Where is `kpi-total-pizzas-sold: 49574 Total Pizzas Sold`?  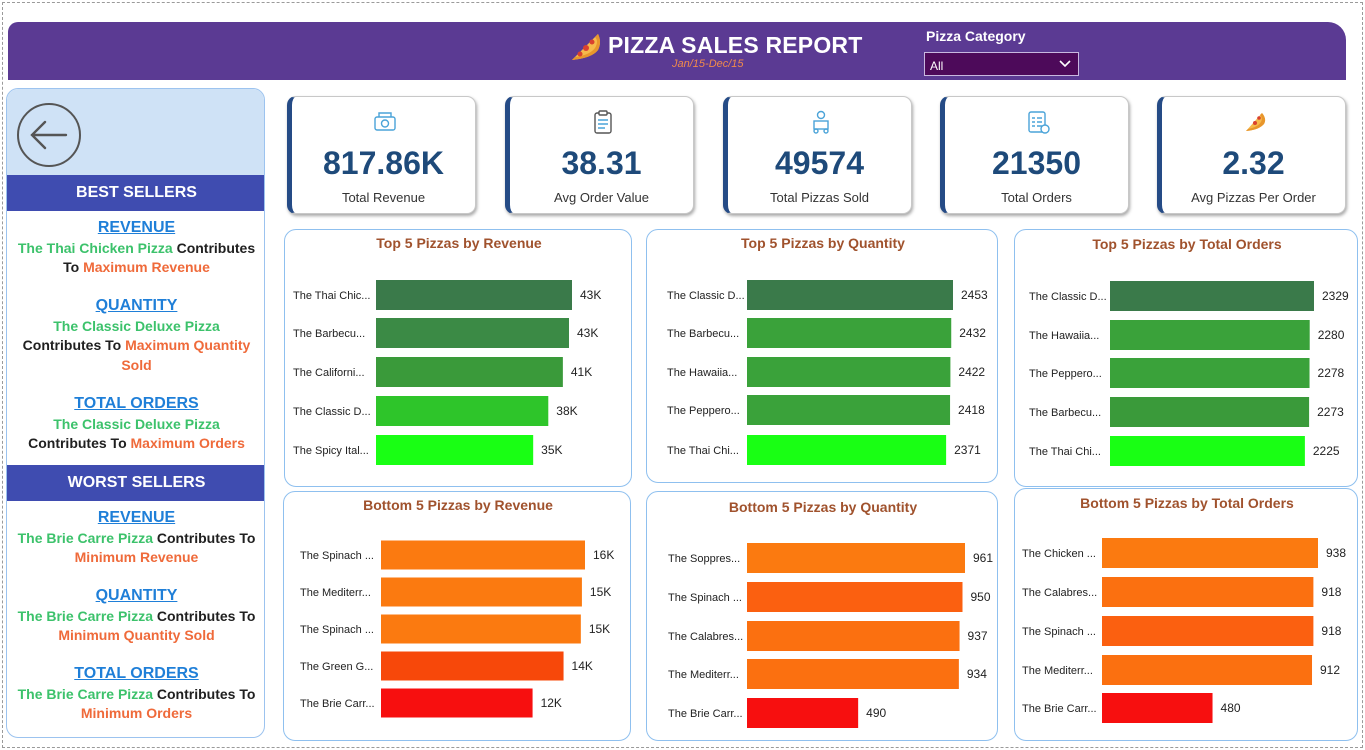 kpi-total-pizzas-sold: 49574 Total Pizzas Sold is located at coordinates (817, 155).